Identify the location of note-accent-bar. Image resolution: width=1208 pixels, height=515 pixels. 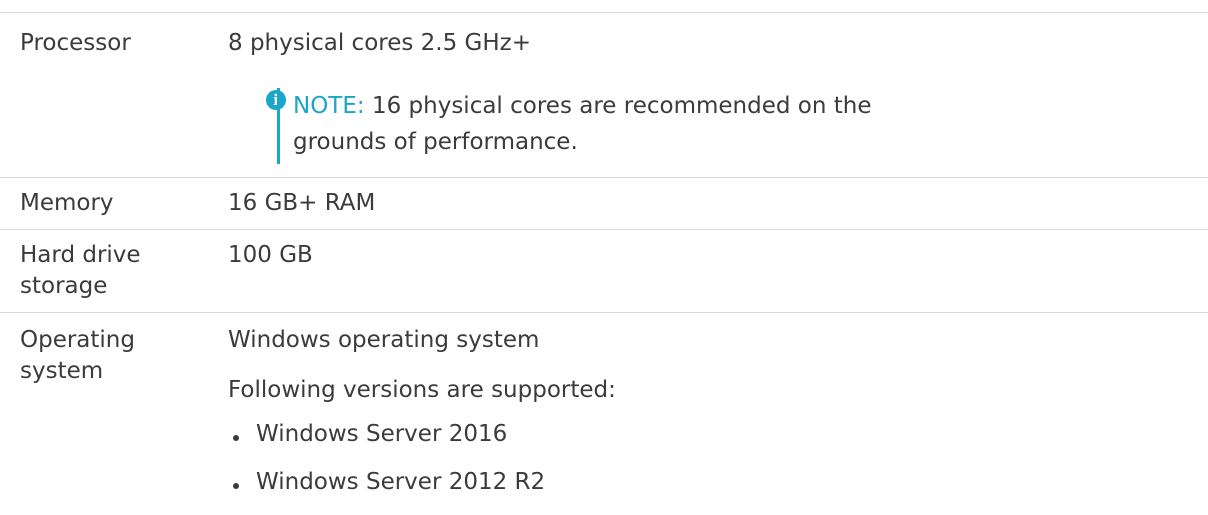
(278, 126).